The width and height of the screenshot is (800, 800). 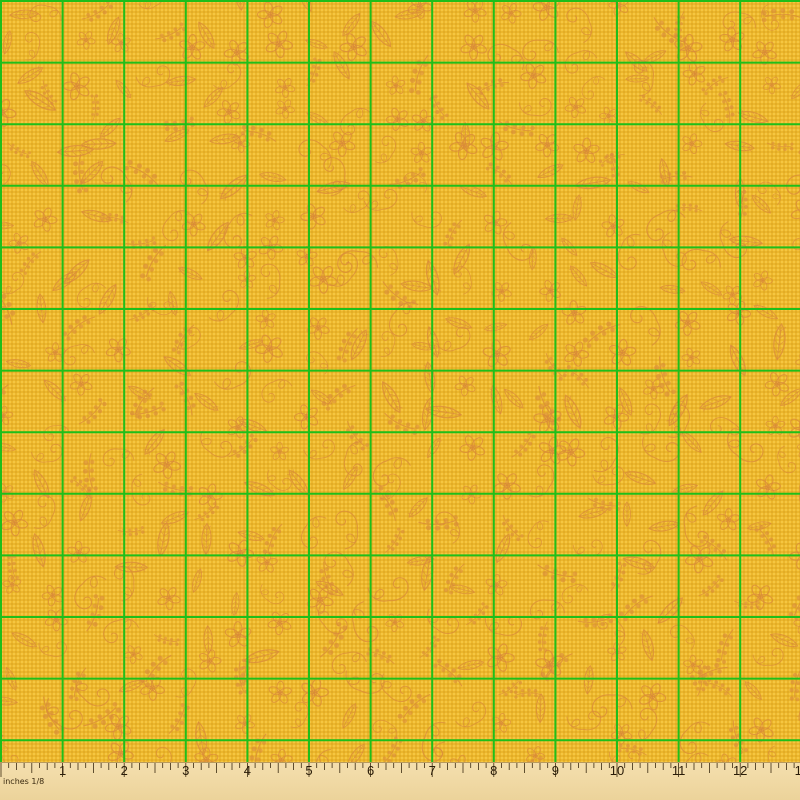 What do you see at coordinates (24, 781) in the screenshot?
I see `ruler-unit-label: inches 1/8` at bounding box center [24, 781].